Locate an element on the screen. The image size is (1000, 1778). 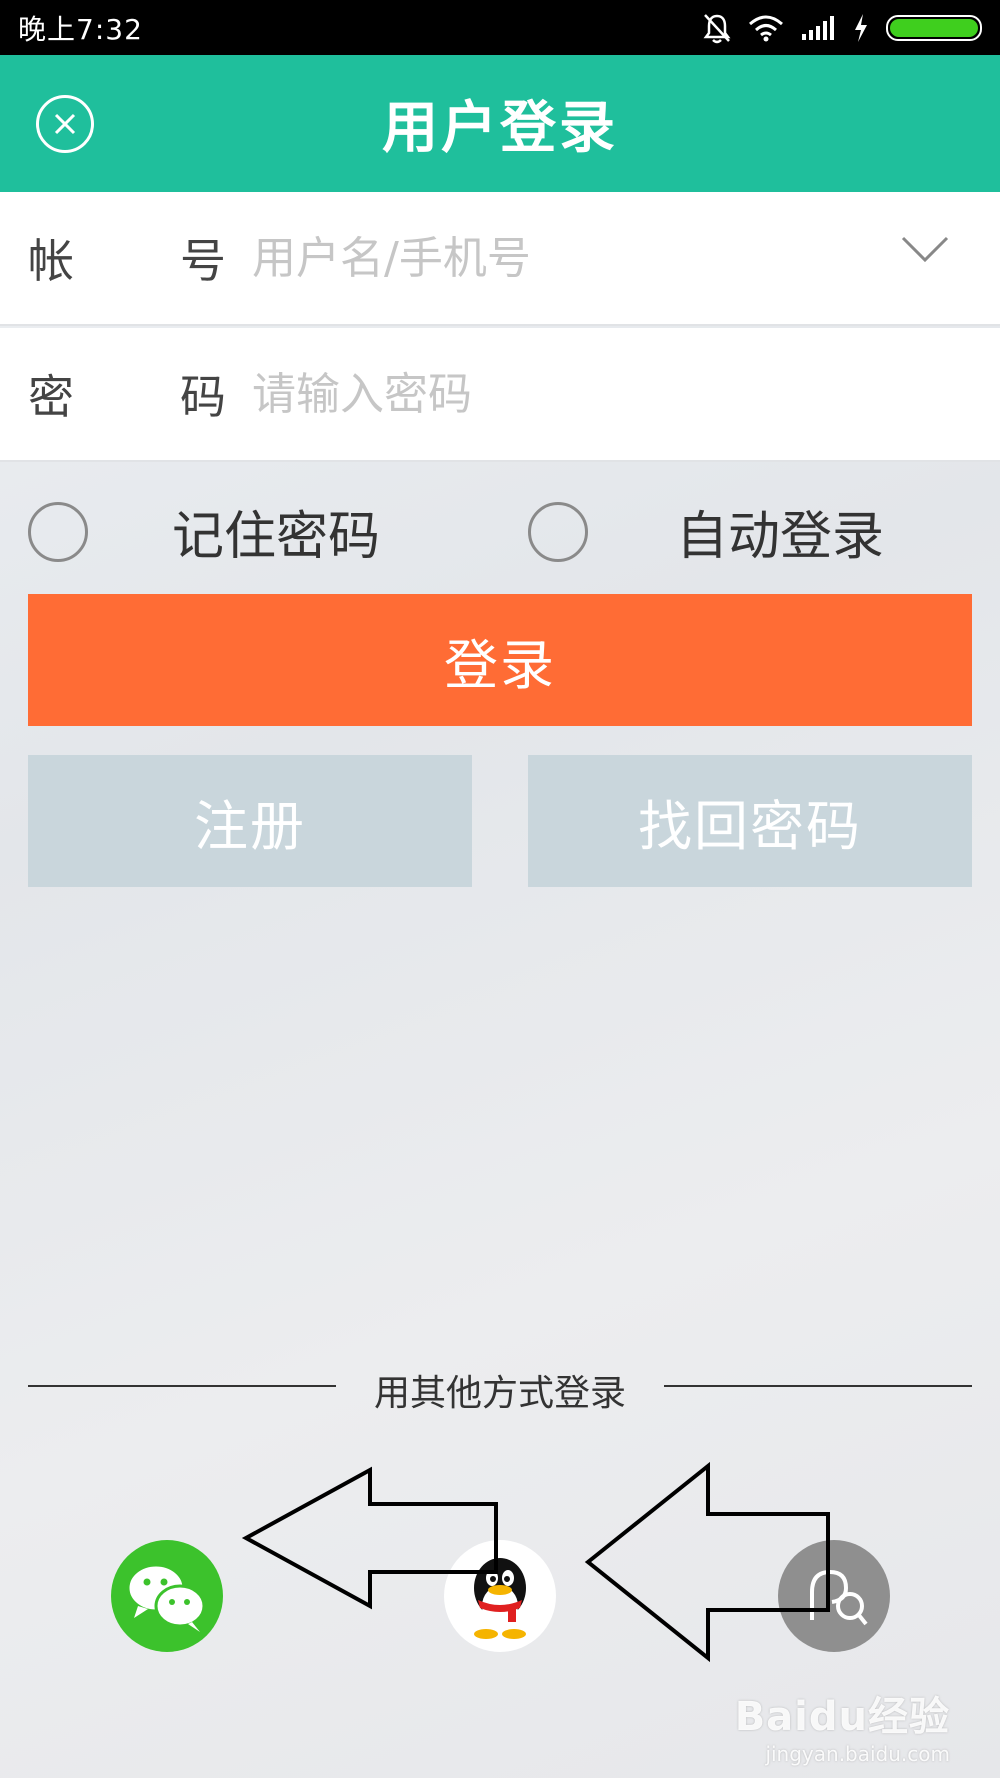
password-label-char-2: 码 is located at coordinates (203, 397).